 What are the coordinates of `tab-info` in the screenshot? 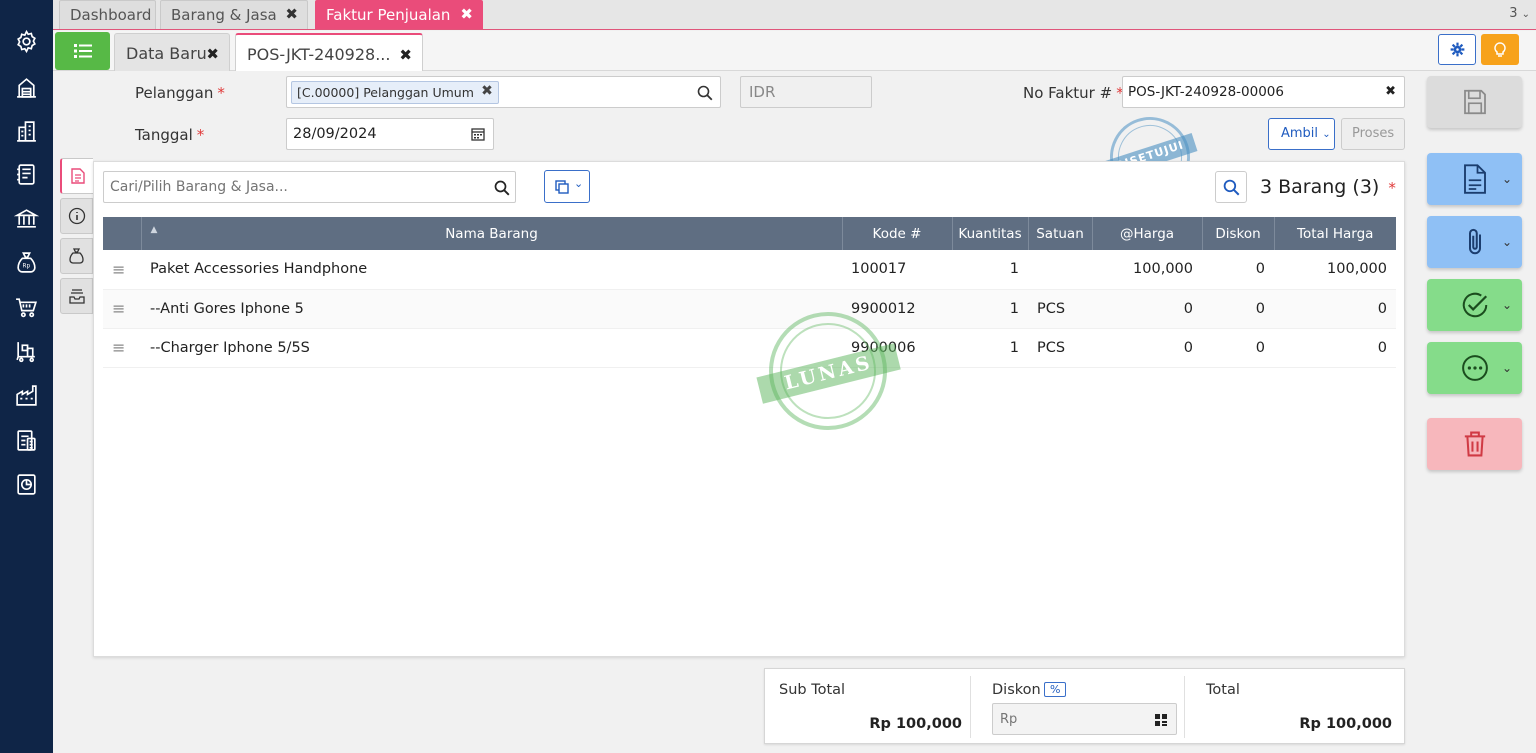 It's located at (76, 216).